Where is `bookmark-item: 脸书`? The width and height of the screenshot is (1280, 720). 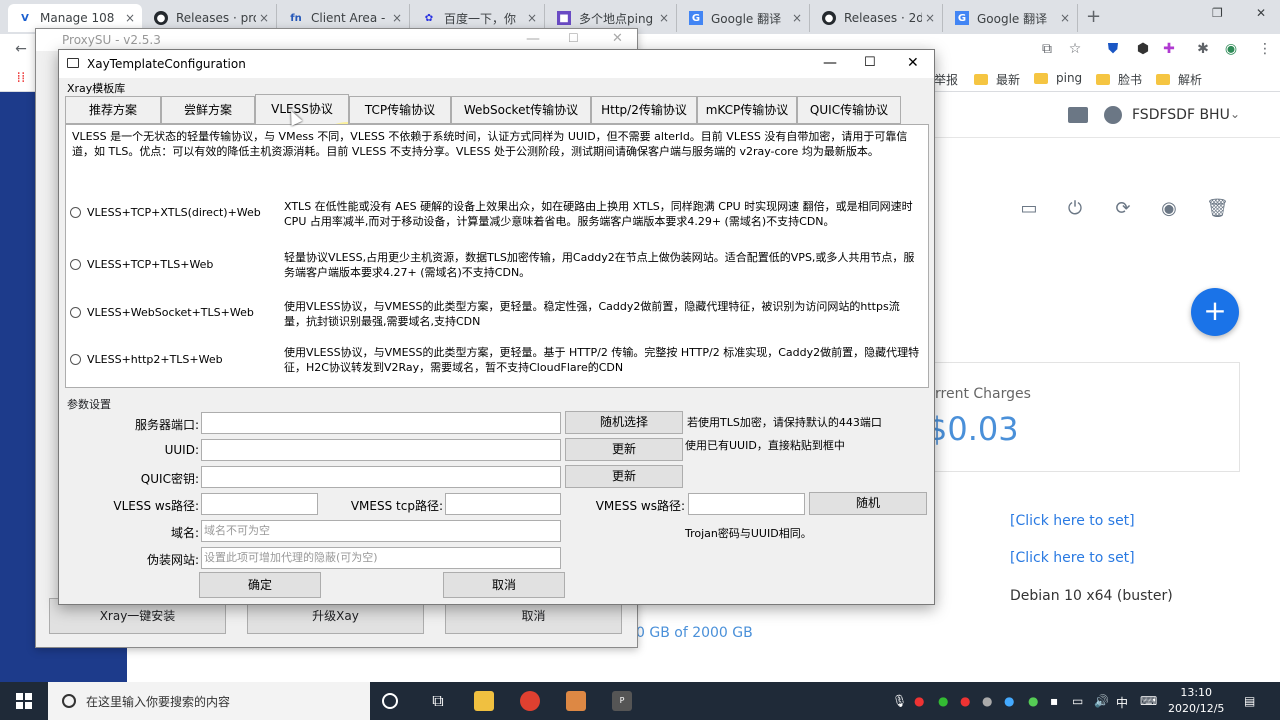 bookmark-item: 脸书 is located at coordinates (1119, 79).